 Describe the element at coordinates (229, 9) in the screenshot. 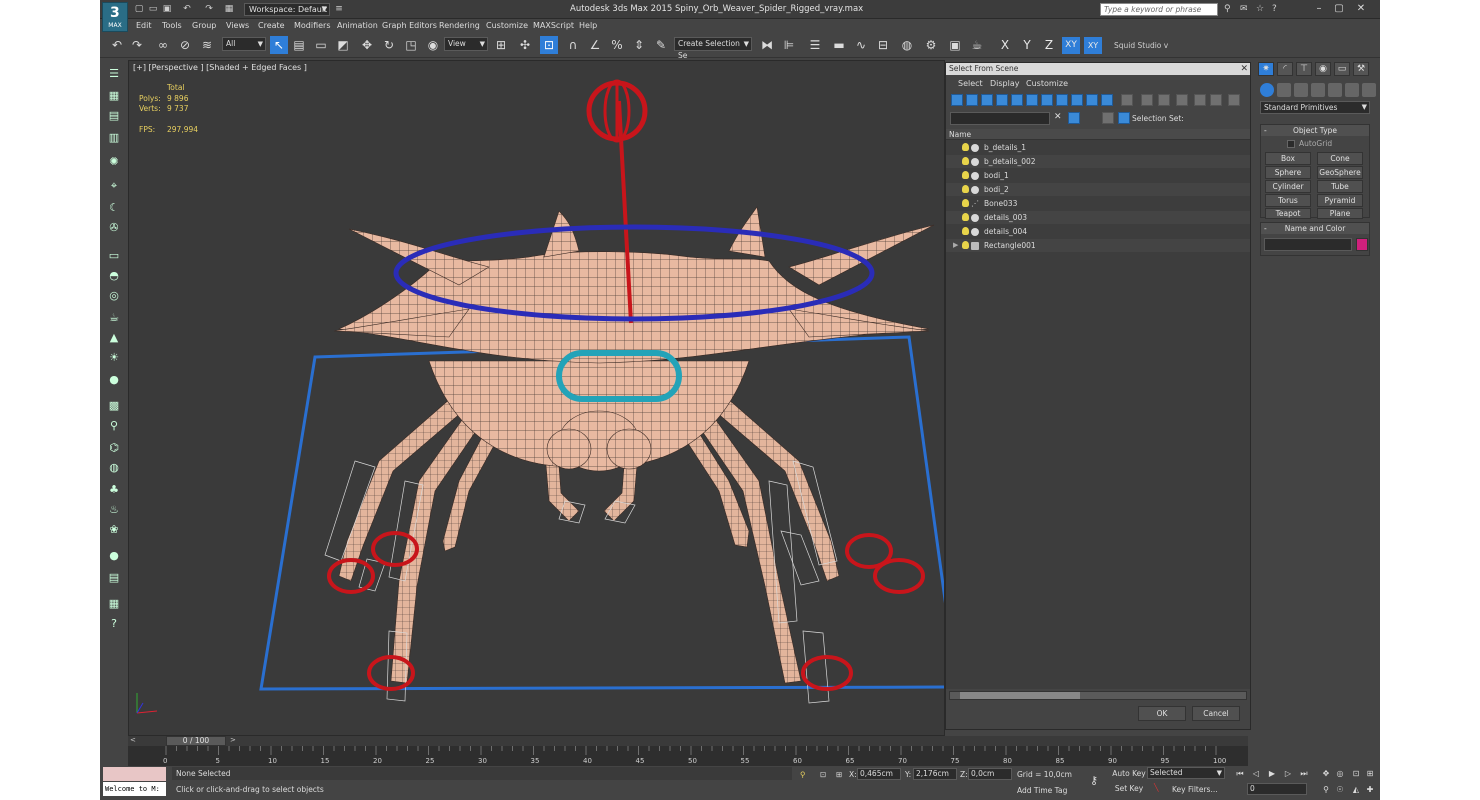

I see `project-folder-icon: ▦` at that location.